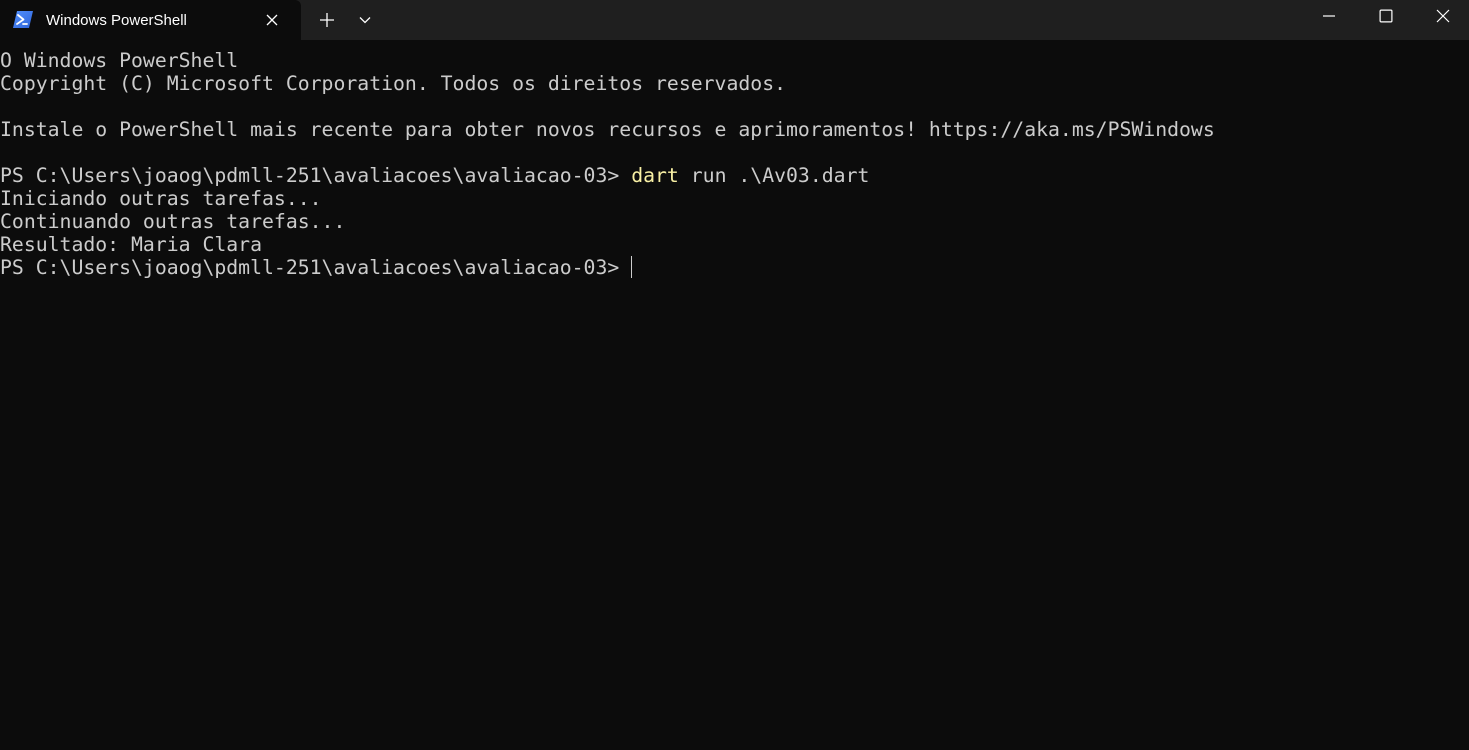 The image size is (1469, 750). I want to click on tab-dropdown-button, so click(365, 20).